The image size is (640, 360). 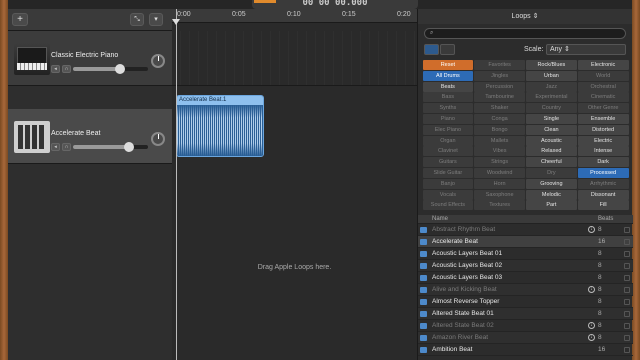 I want to click on keyword-button: Elec Piano, so click(x=448, y=129).